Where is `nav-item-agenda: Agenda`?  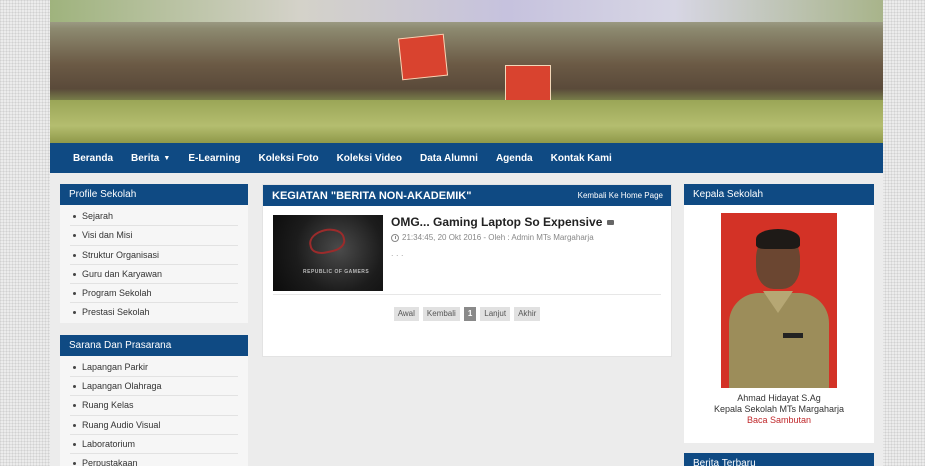
nav-item-agenda: Agenda is located at coordinates (514, 158).